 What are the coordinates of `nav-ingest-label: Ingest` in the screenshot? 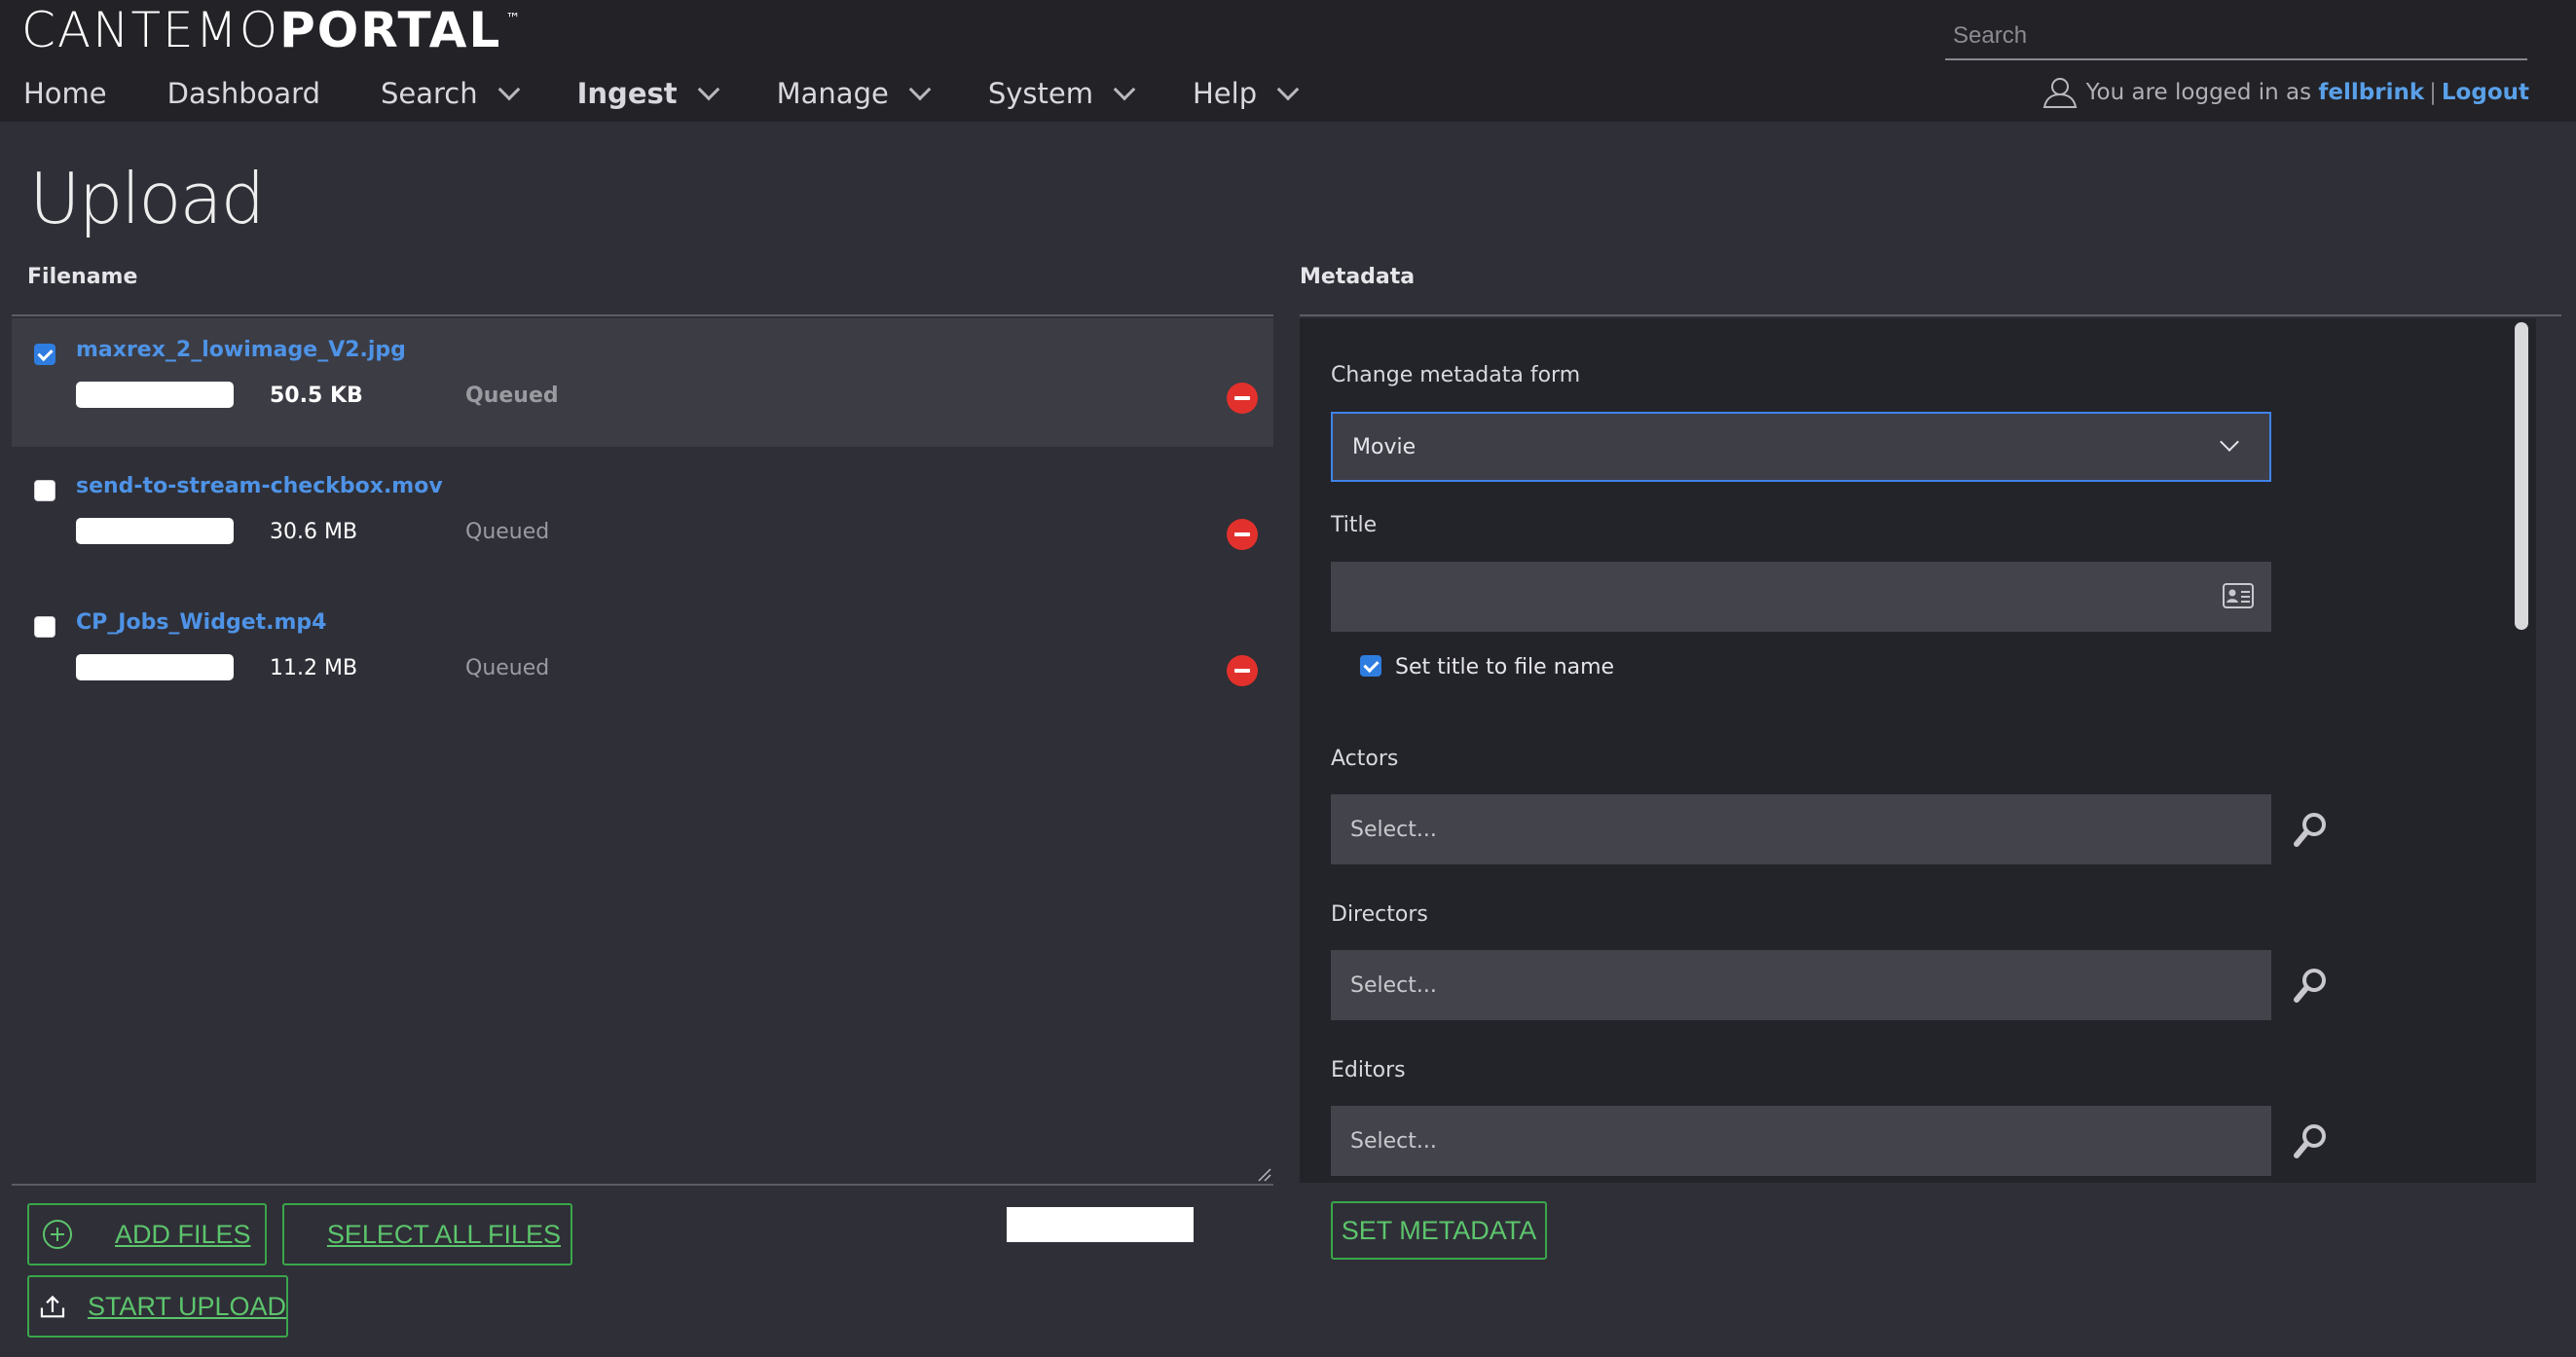 It's located at (627, 93).